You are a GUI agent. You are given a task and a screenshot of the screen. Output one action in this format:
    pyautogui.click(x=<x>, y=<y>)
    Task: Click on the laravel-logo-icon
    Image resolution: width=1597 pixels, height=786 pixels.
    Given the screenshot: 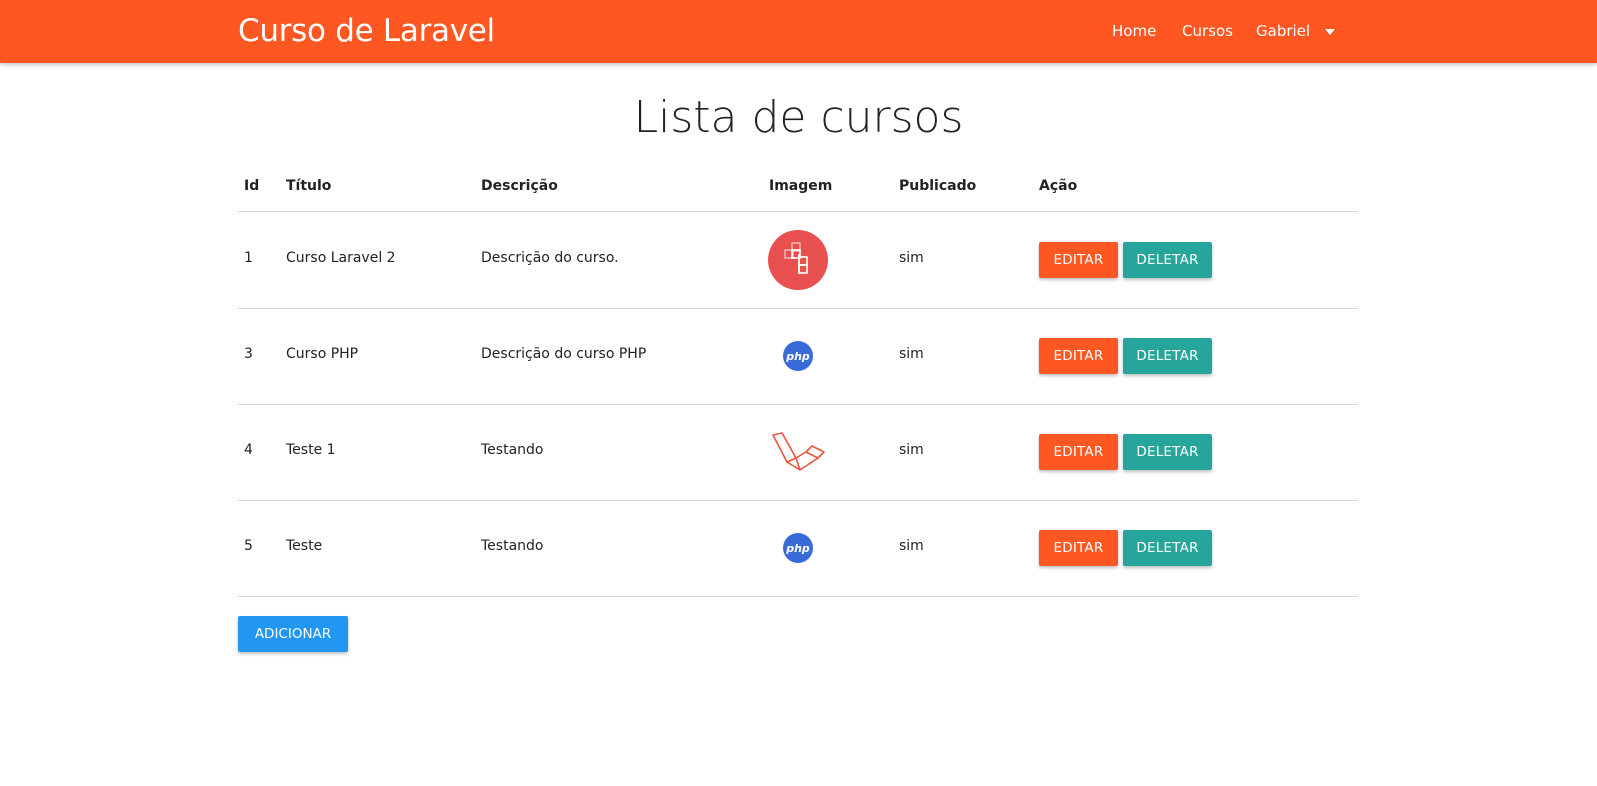 What is the action you would take?
    pyautogui.click(x=798, y=452)
    